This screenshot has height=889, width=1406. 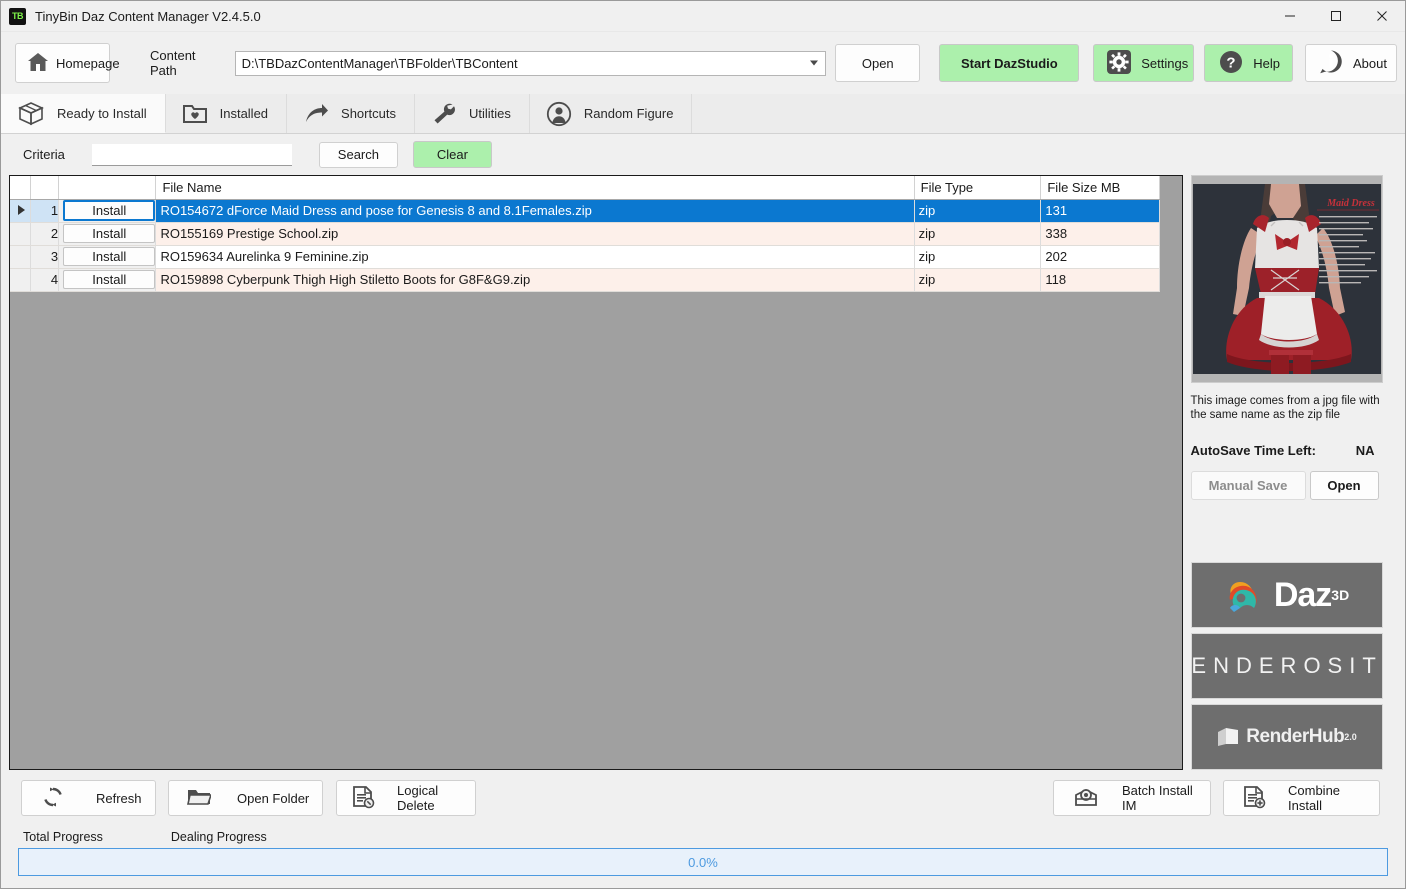 What do you see at coordinates (1248, 63) in the screenshot?
I see `help-button: ? Help` at bounding box center [1248, 63].